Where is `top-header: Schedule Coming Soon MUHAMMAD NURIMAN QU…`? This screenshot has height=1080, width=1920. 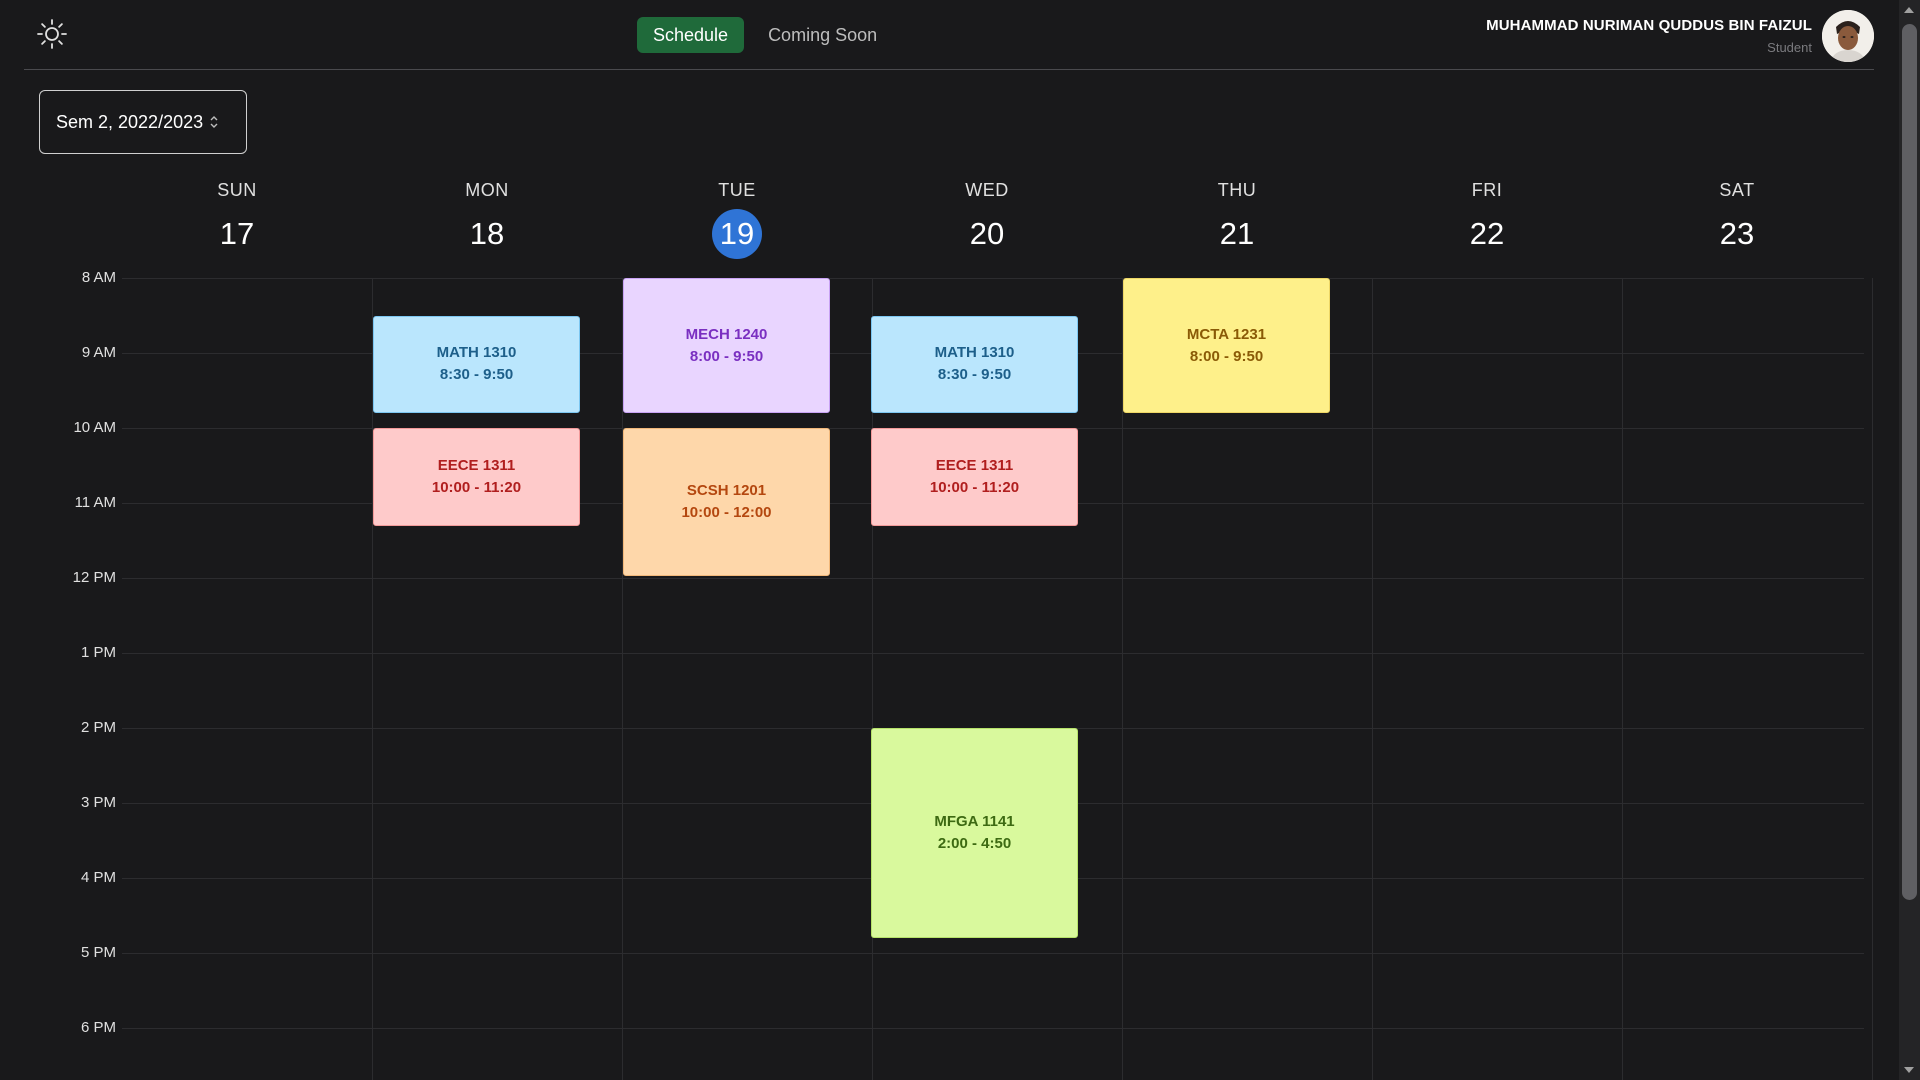
top-header: Schedule Coming Soon MUHAMMAD NURIMAN QU… is located at coordinates (949, 35).